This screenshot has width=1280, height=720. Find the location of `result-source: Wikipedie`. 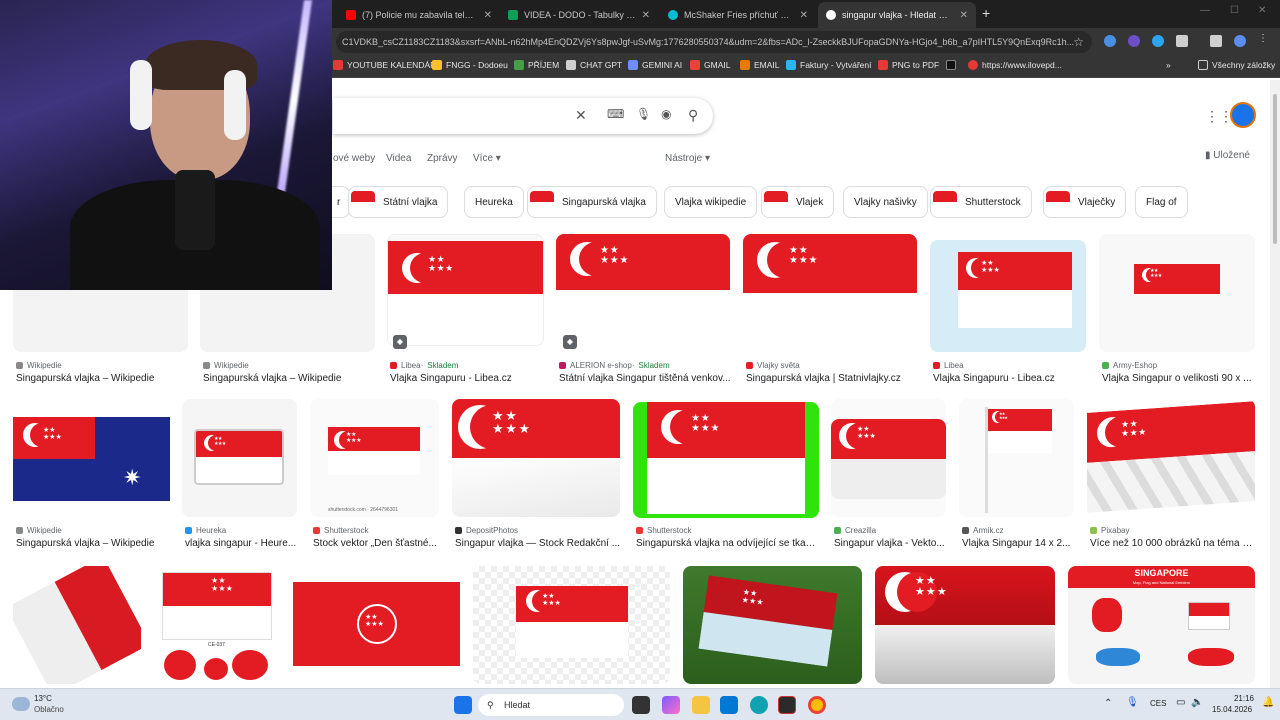

result-source: Wikipedie is located at coordinates (39, 365).